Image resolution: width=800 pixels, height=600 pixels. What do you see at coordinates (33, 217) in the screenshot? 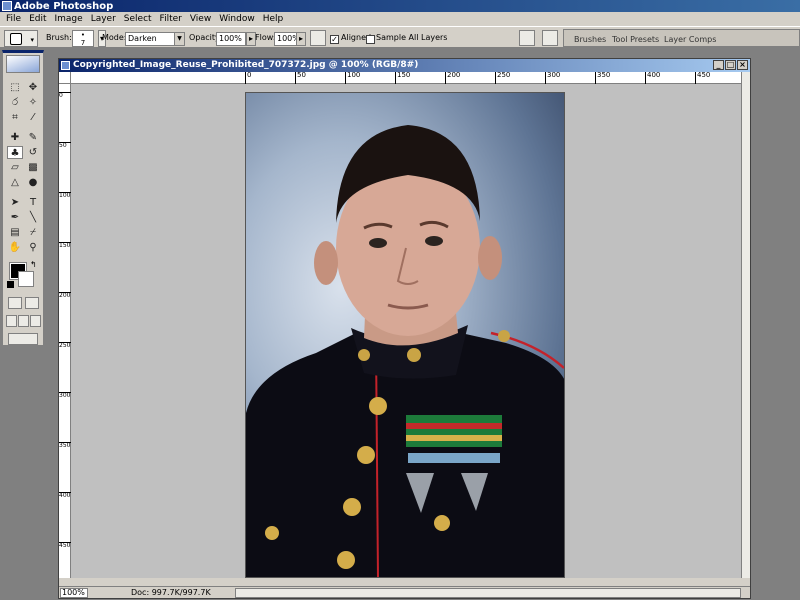
I see `line-tool-icon: ╲` at bounding box center [33, 217].